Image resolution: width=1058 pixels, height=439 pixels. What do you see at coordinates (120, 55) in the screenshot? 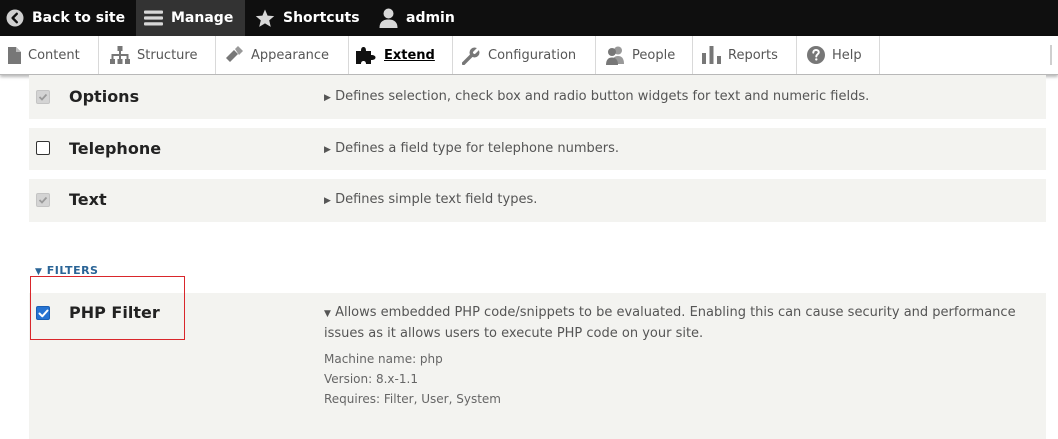
I see `sitemap-icon` at bounding box center [120, 55].